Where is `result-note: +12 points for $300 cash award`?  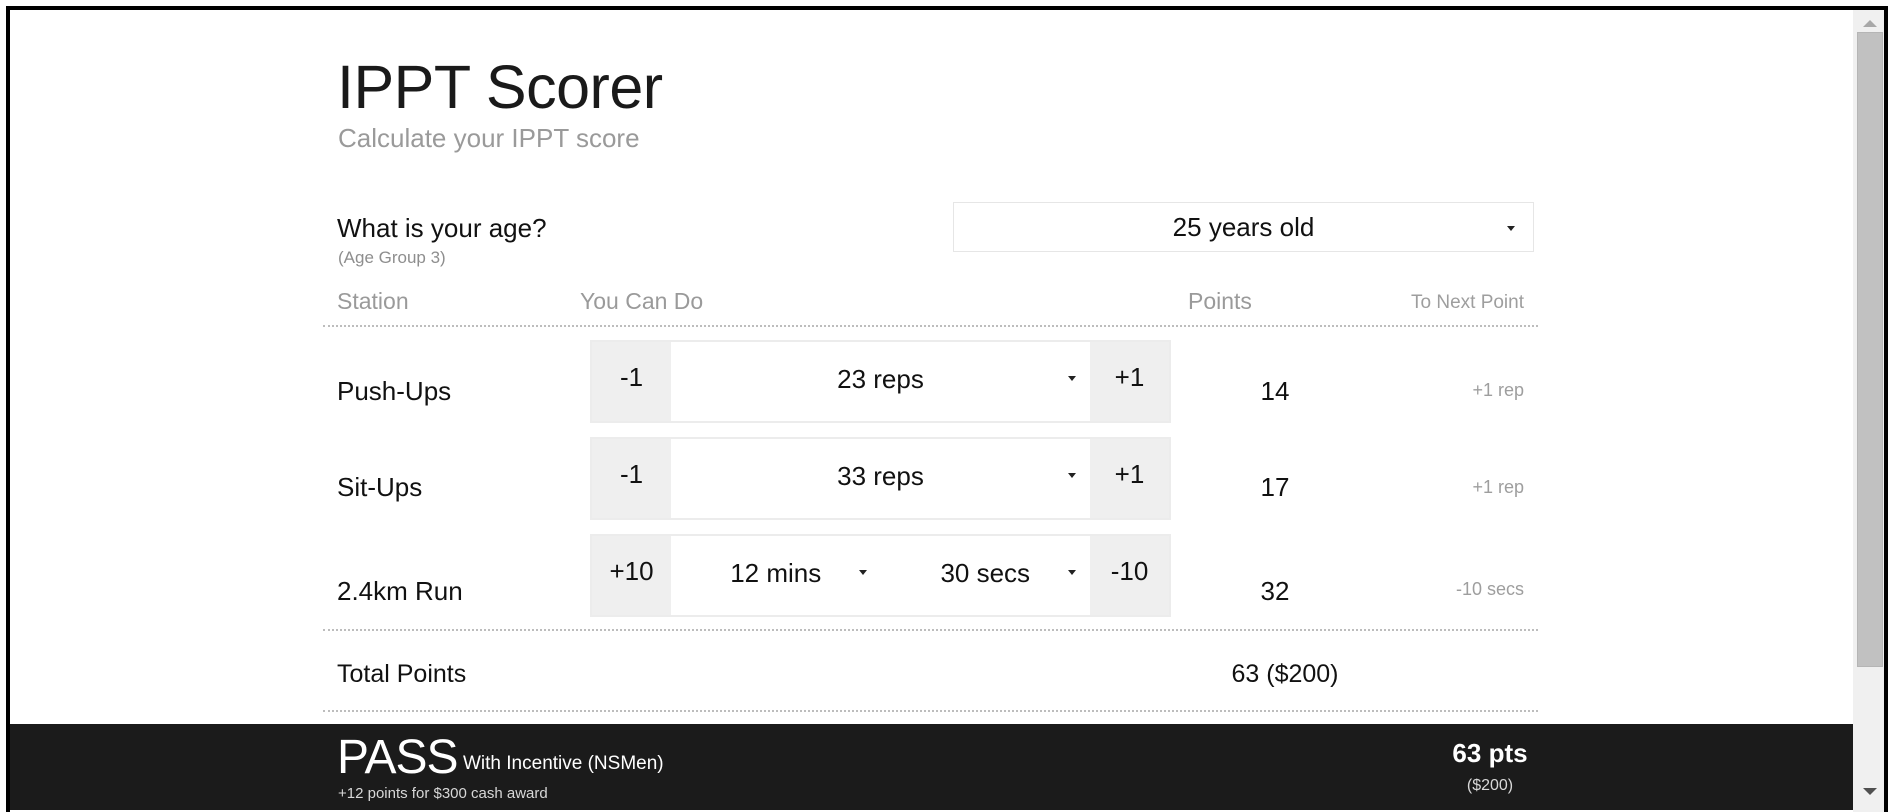 result-note: +12 points for $300 cash award is located at coordinates (443, 793).